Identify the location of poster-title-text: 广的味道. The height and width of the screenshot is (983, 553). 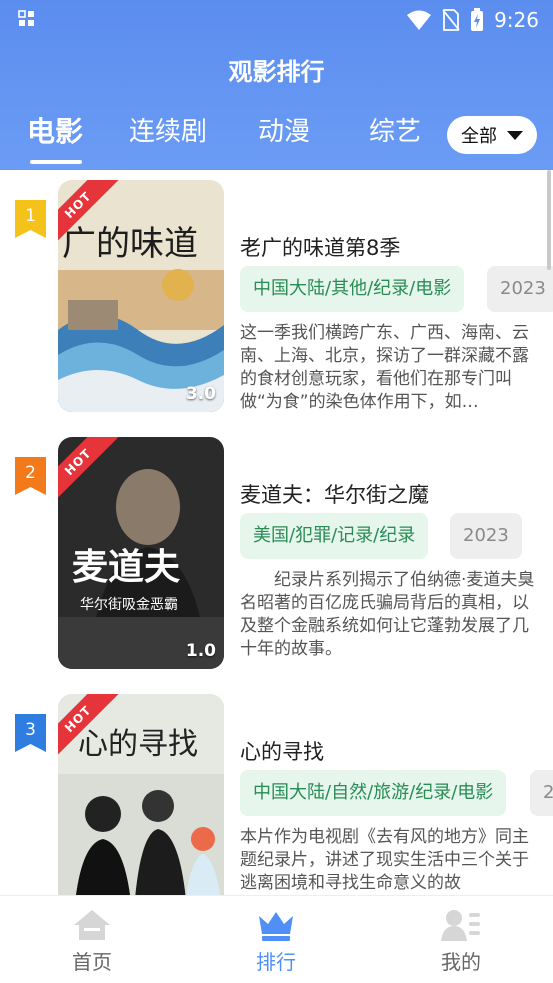
(130, 244).